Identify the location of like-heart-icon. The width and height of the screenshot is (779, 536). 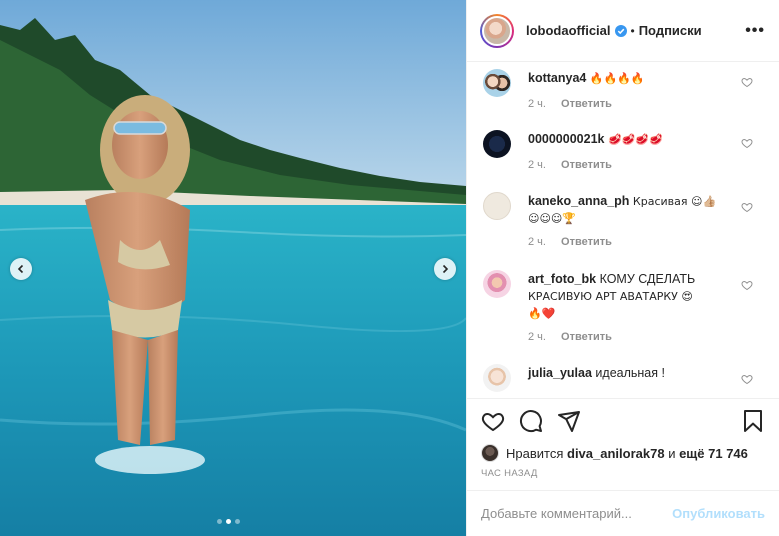
(493, 421).